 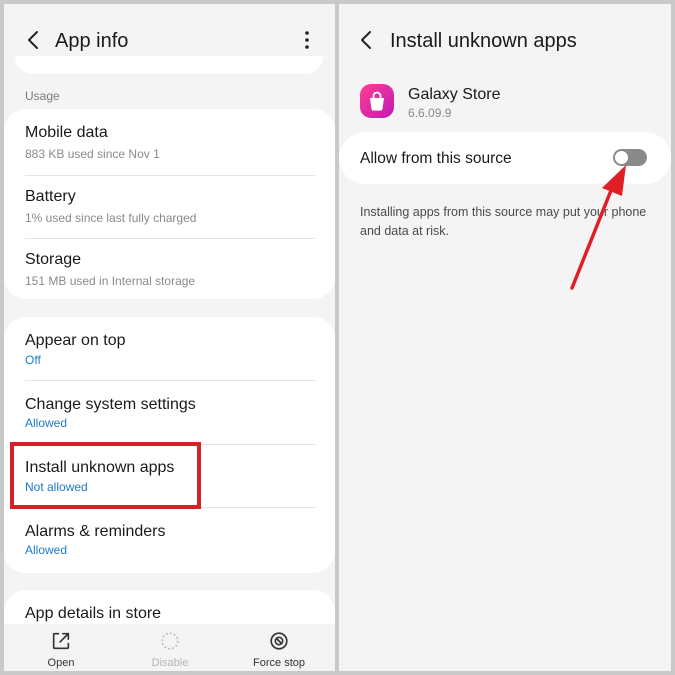 What do you see at coordinates (454, 94) in the screenshot?
I see `app-name: Galaxy Store` at bounding box center [454, 94].